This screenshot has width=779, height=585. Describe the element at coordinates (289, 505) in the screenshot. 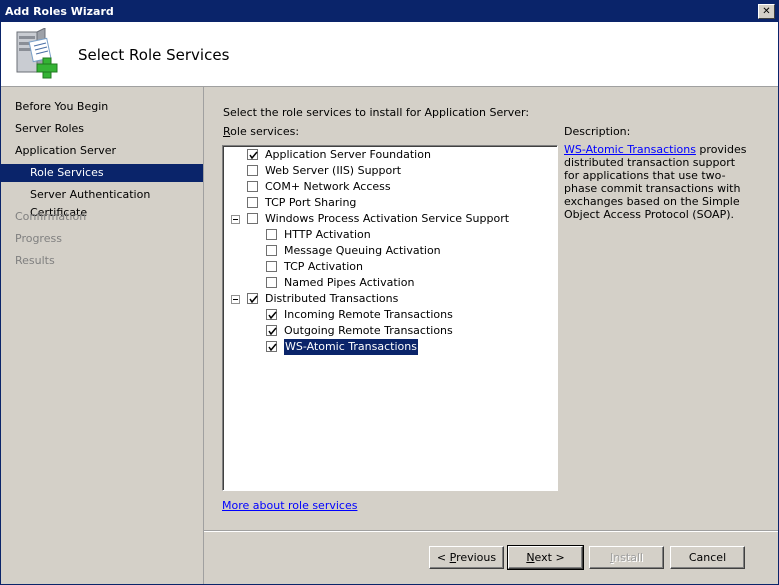

I see `more-about-role-services-link: More about role services` at that location.